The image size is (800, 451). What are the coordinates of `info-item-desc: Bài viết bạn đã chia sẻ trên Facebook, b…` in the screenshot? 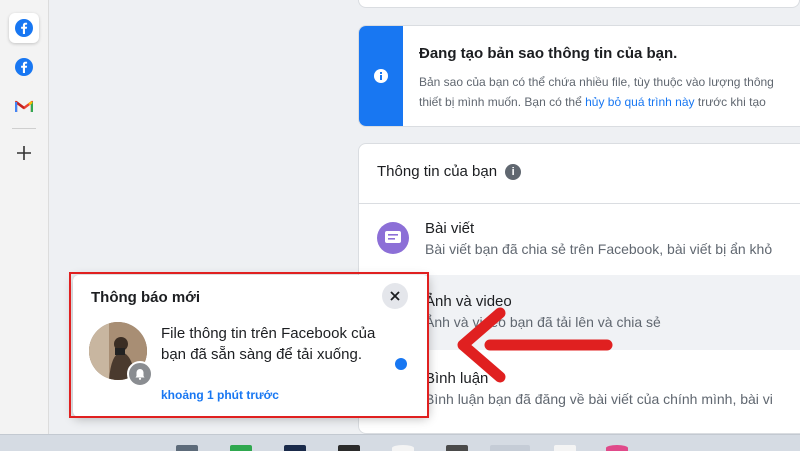 It's located at (599, 249).